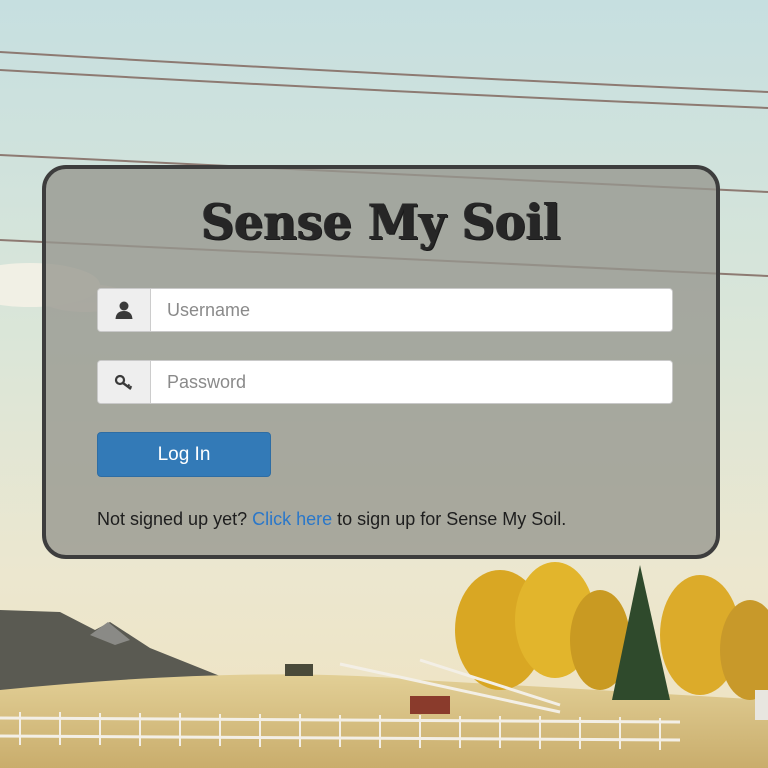 The height and width of the screenshot is (768, 768). I want to click on user-icon, so click(124, 310).